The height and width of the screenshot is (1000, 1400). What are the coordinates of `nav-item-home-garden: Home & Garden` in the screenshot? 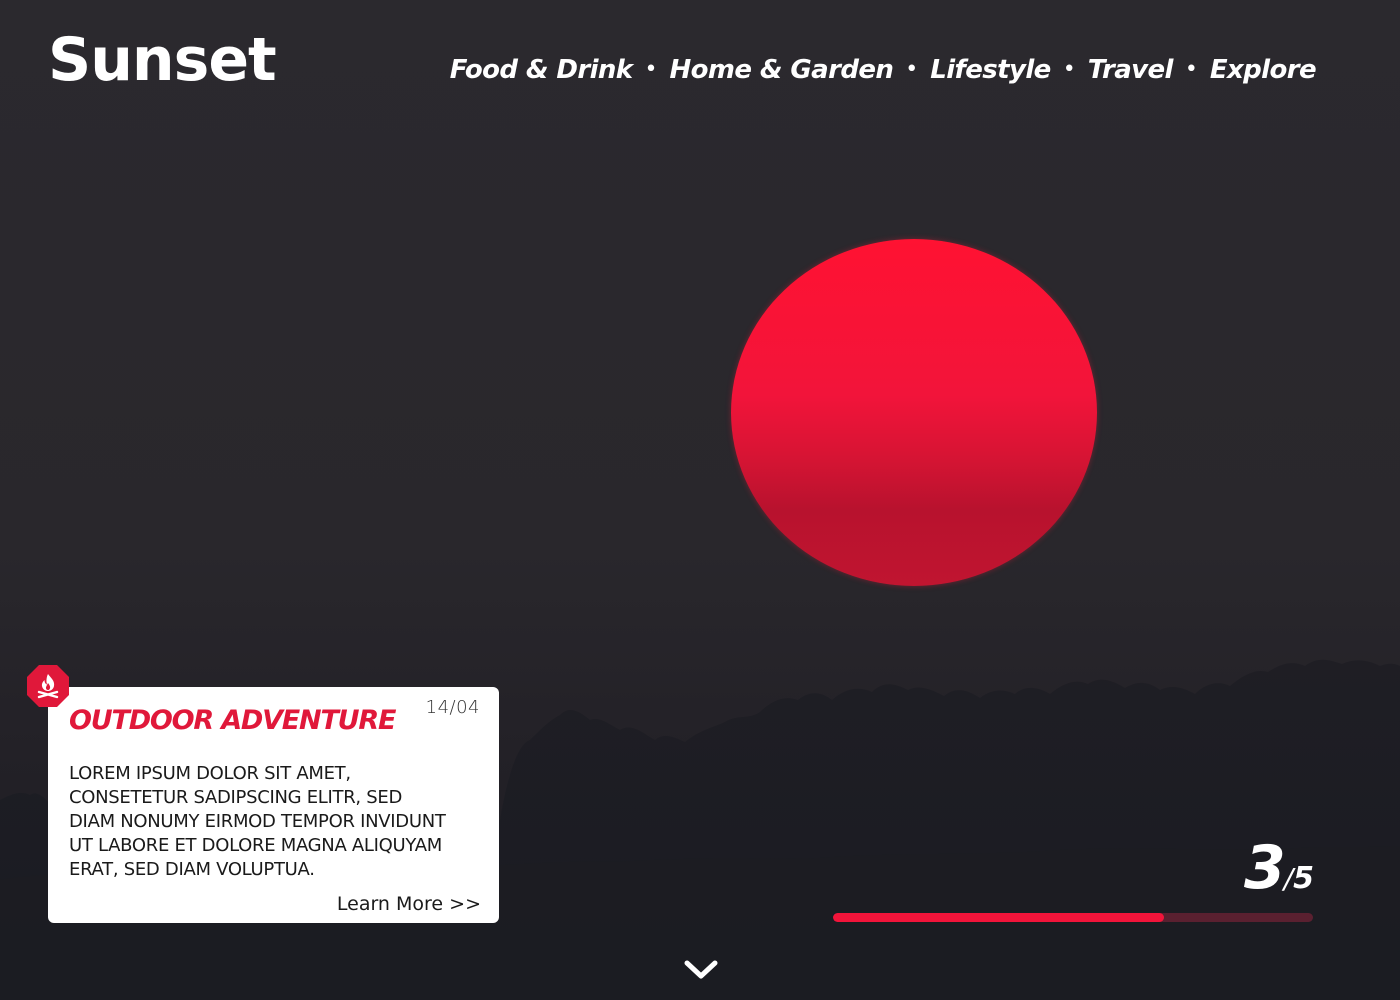 It's located at (781, 70).